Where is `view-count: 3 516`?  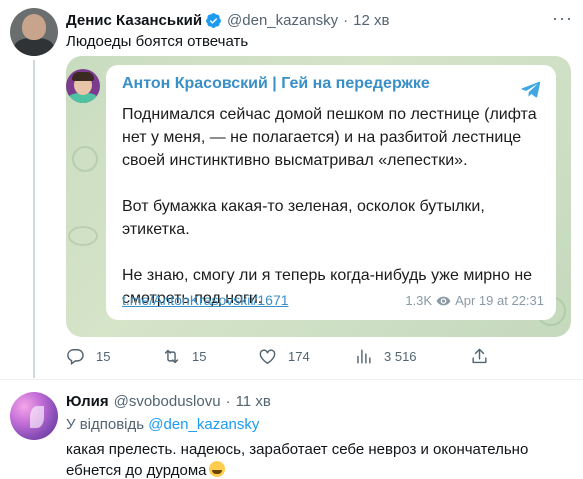
view-count: 3 516 is located at coordinates (400, 356).